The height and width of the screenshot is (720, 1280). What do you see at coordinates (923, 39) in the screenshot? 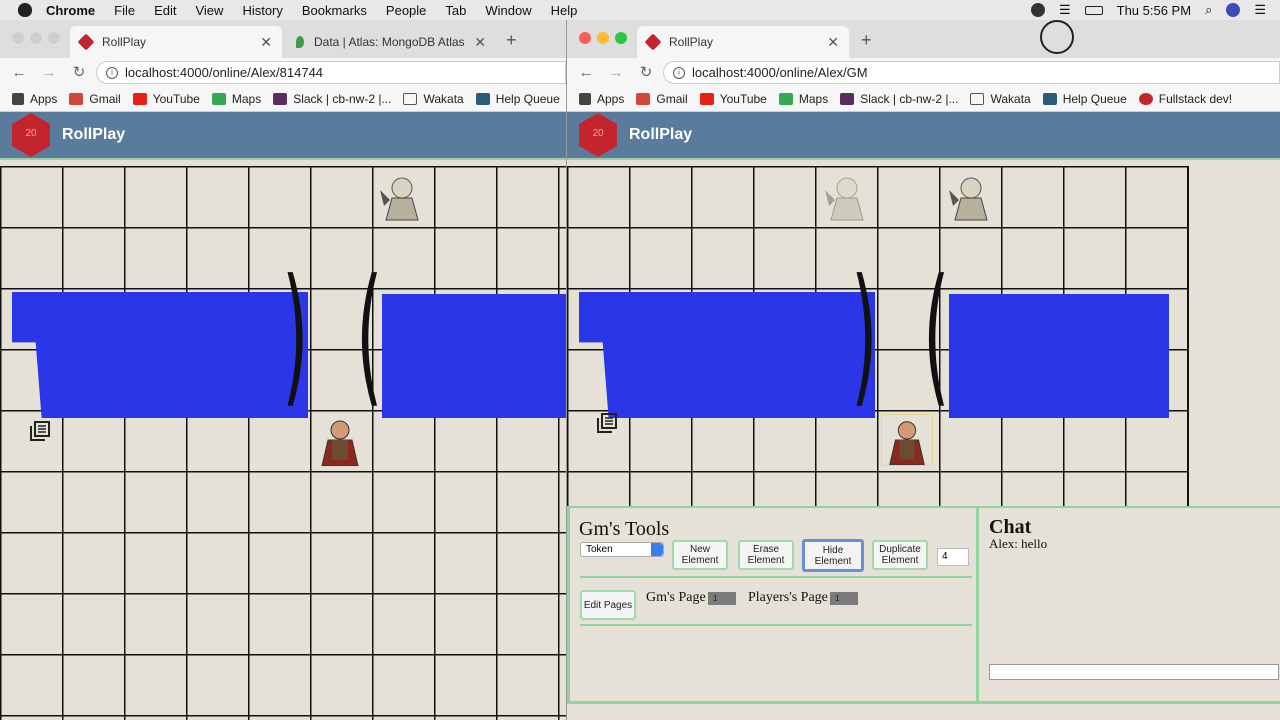
I see `tab-strip: RollPlay ✕ +` at bounding box center [923, 39].